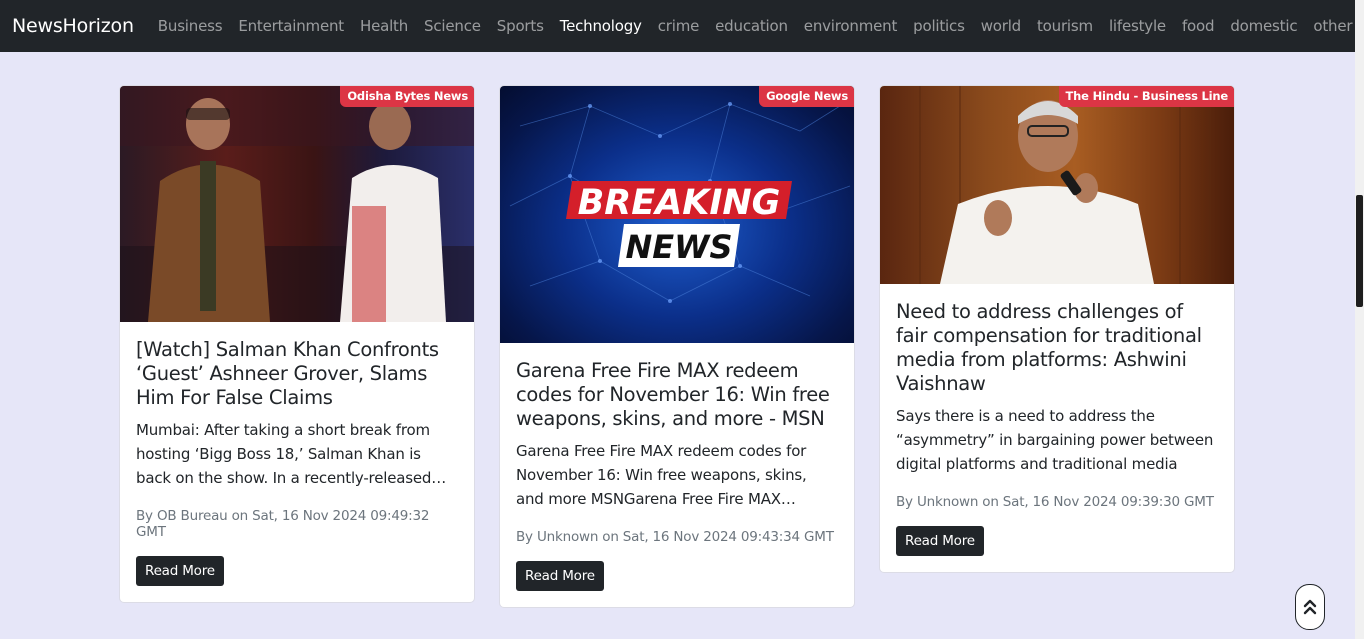 This screenshot has height=639, width=1364. What do you see at coordinates (1263, 26) in the screenshot?
I see `nav-item-domestic: domestic` at bounding box center [1263, 26].